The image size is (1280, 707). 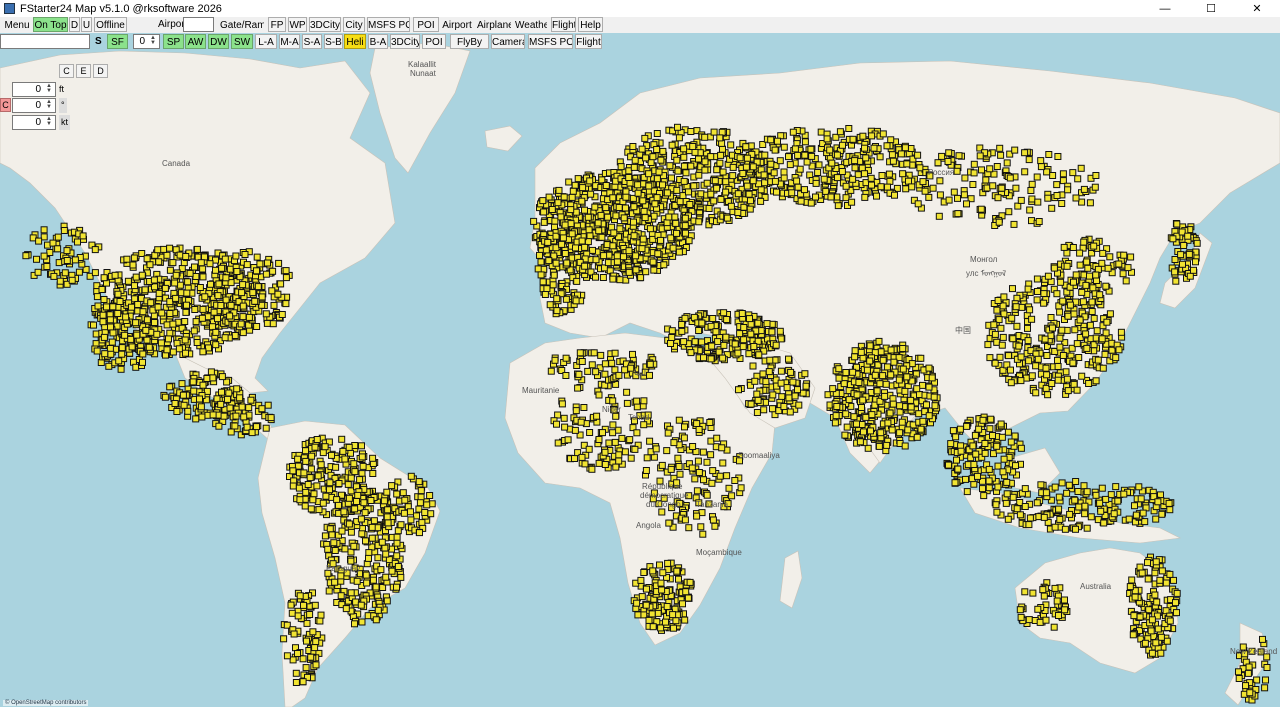 What do you see at coordinates (1165, 8) in the screenshot?
I see `minimize-button: —` at bounding box center [1165, 8].